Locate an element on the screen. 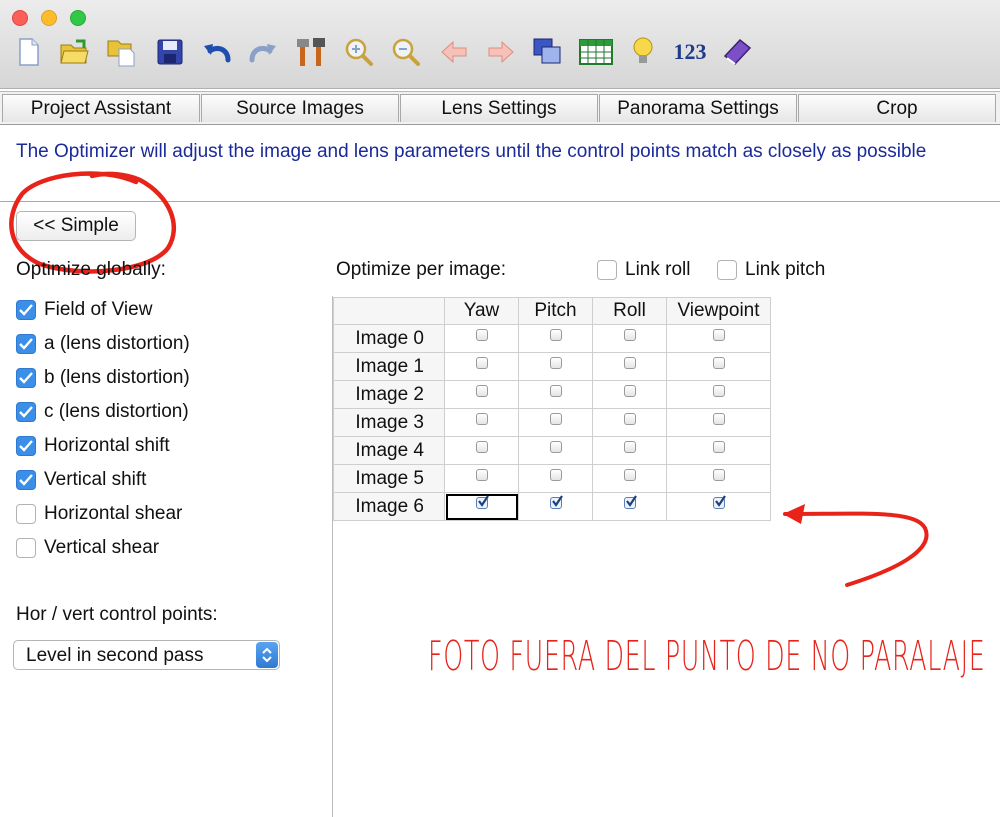  tab-crop: Crop is located at coordinates (897, 108).